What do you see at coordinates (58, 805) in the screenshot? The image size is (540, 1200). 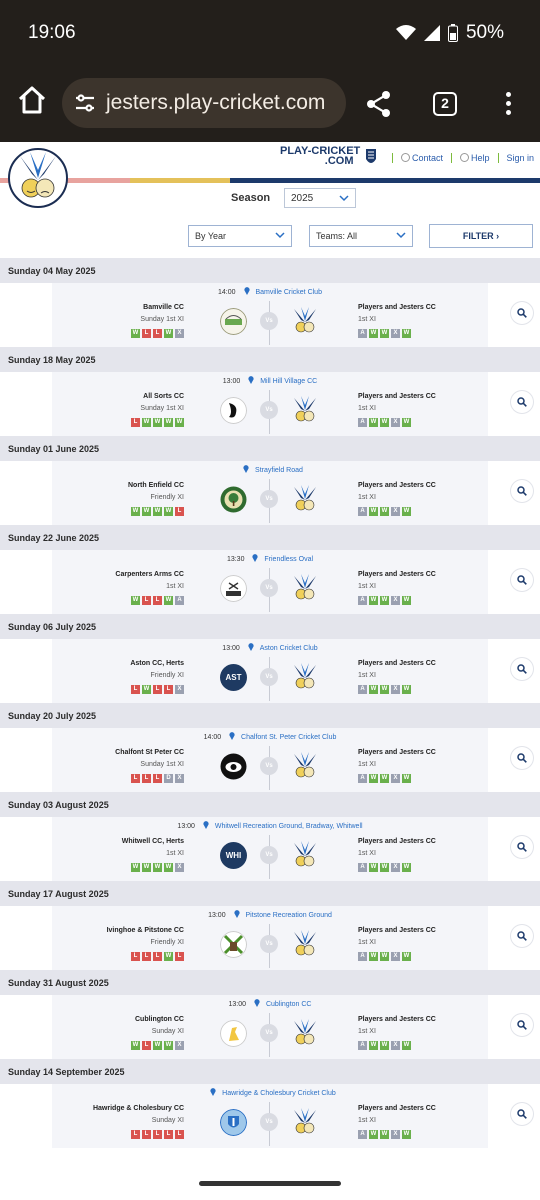 I see `fixture-date: Sunday 03 August 2025` at bounding box center [58, 805].